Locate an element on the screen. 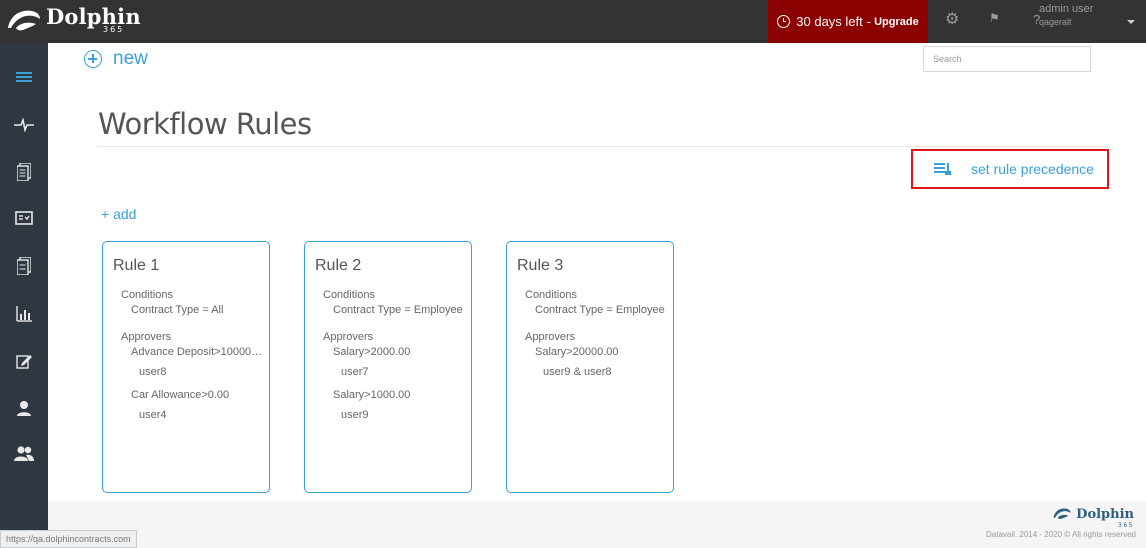  footer-logo-text: Dolphin is located at coordinates (1105, 514).